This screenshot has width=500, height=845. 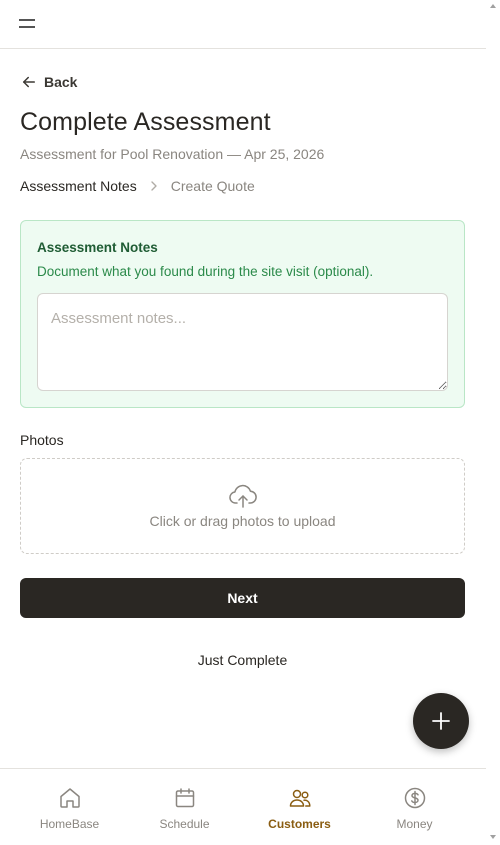 I want to click on scroll-down-icon, so click(x=493, y=837).